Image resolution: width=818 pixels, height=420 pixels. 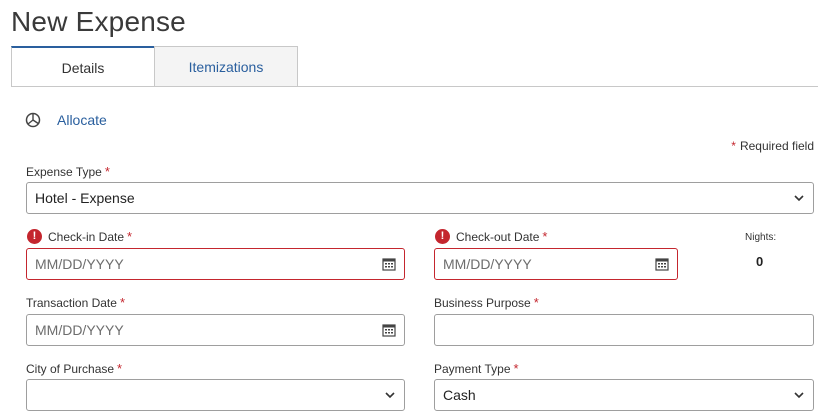 I want to click on checkout-date-label: Check-out Date *, so click(x=502, y=236).